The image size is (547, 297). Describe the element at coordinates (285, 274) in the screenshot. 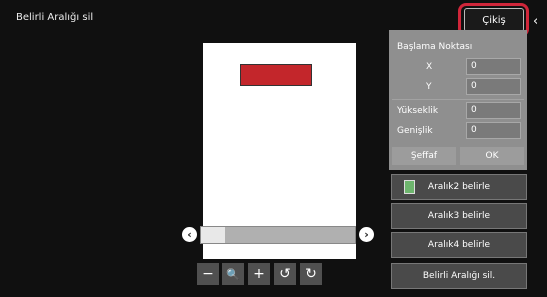

I see `rotate-left-icon: ↺` at that location.